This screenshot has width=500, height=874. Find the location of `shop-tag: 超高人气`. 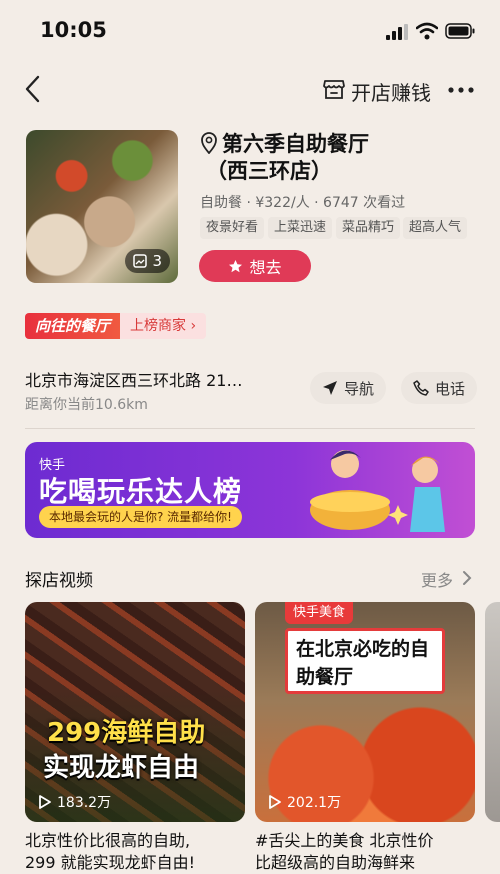

shop-tag: 超高人气 is located at coordinates (435, 228).